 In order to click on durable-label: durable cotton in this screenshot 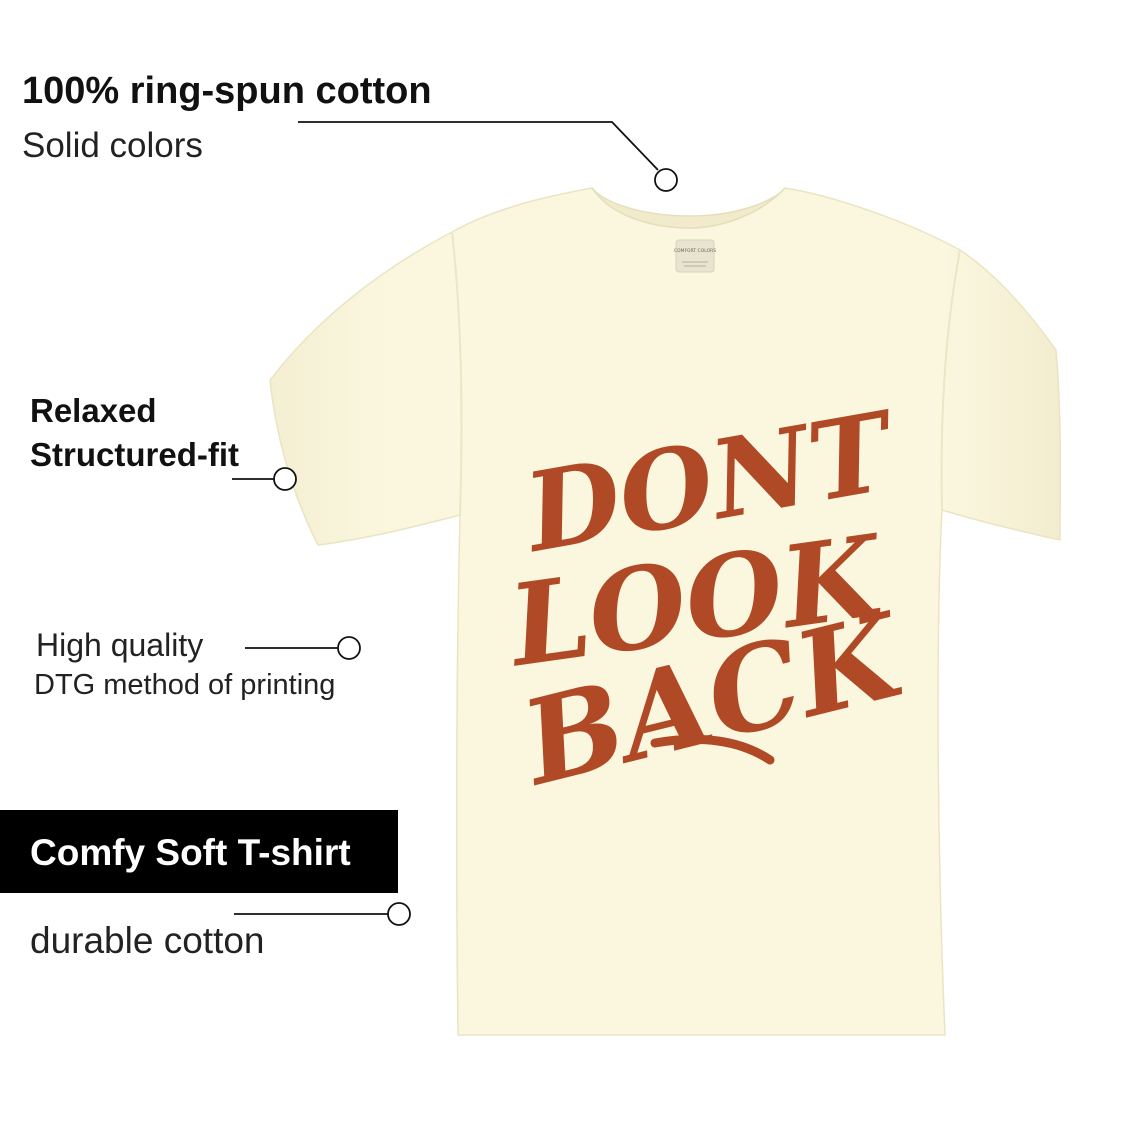, I will do `click(147, 940)`.